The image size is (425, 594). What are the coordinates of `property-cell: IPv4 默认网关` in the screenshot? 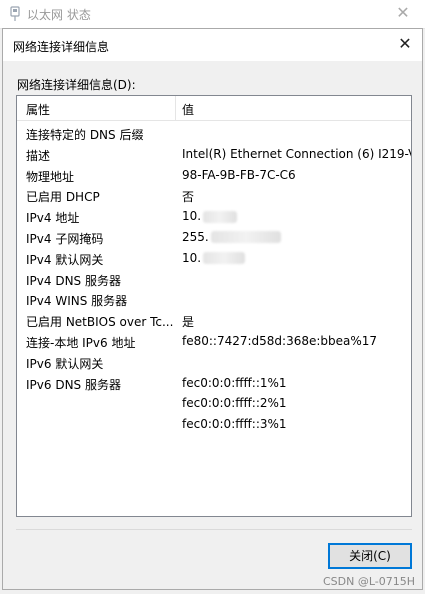 It's located at (65, 259).